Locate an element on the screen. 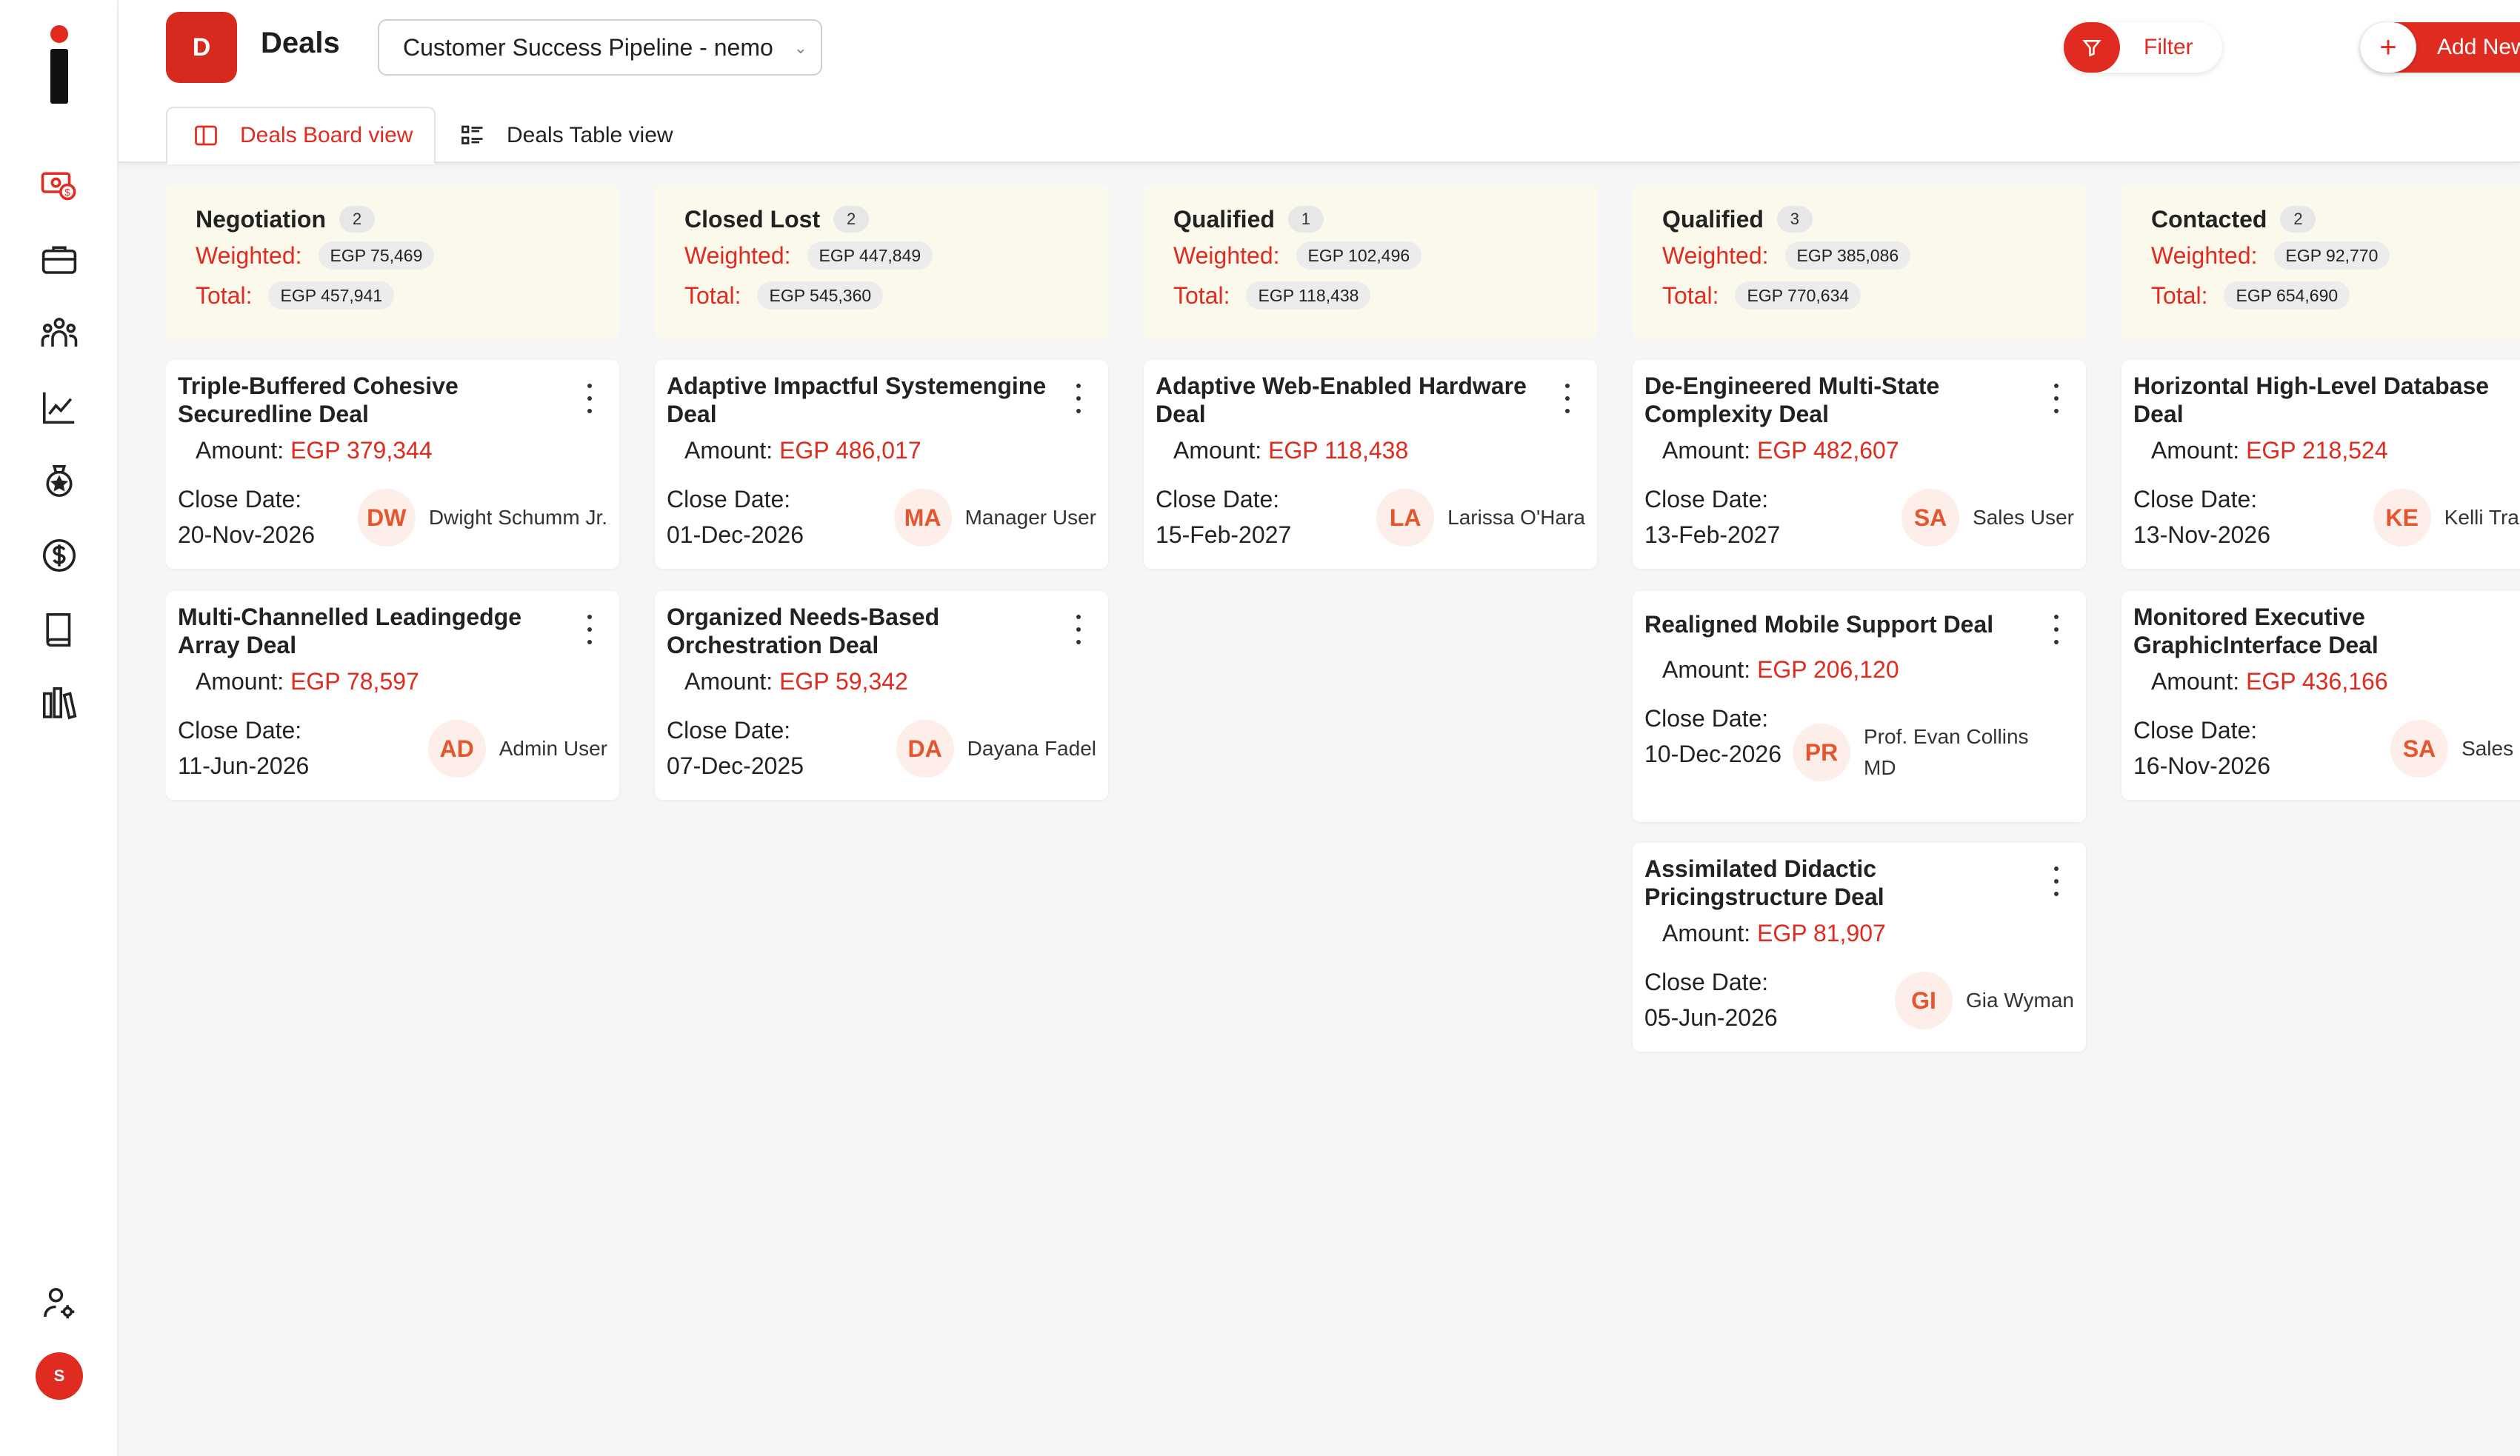  deal-amount-value: EGP 206,120 is located at coordinates (1828, 669).